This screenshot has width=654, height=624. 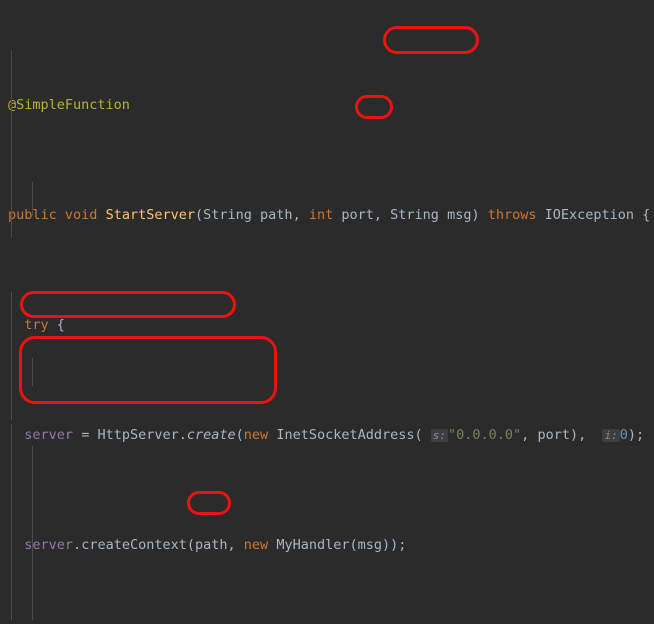 What do you see at coordinates (327, 325) in the screenshot?
I see `code-line: try {` at bounding box center [327, 325].